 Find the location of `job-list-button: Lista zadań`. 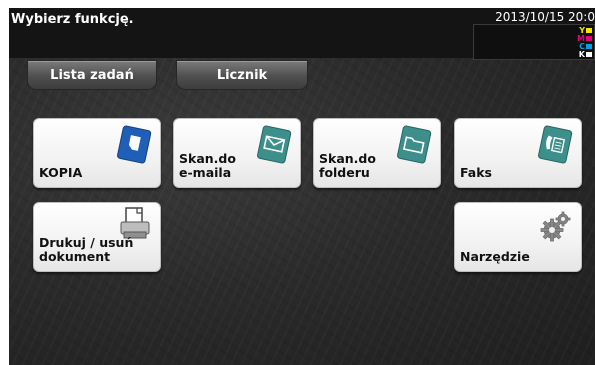

job-list-button: Lista zadań is located at coordinates (92, 75).